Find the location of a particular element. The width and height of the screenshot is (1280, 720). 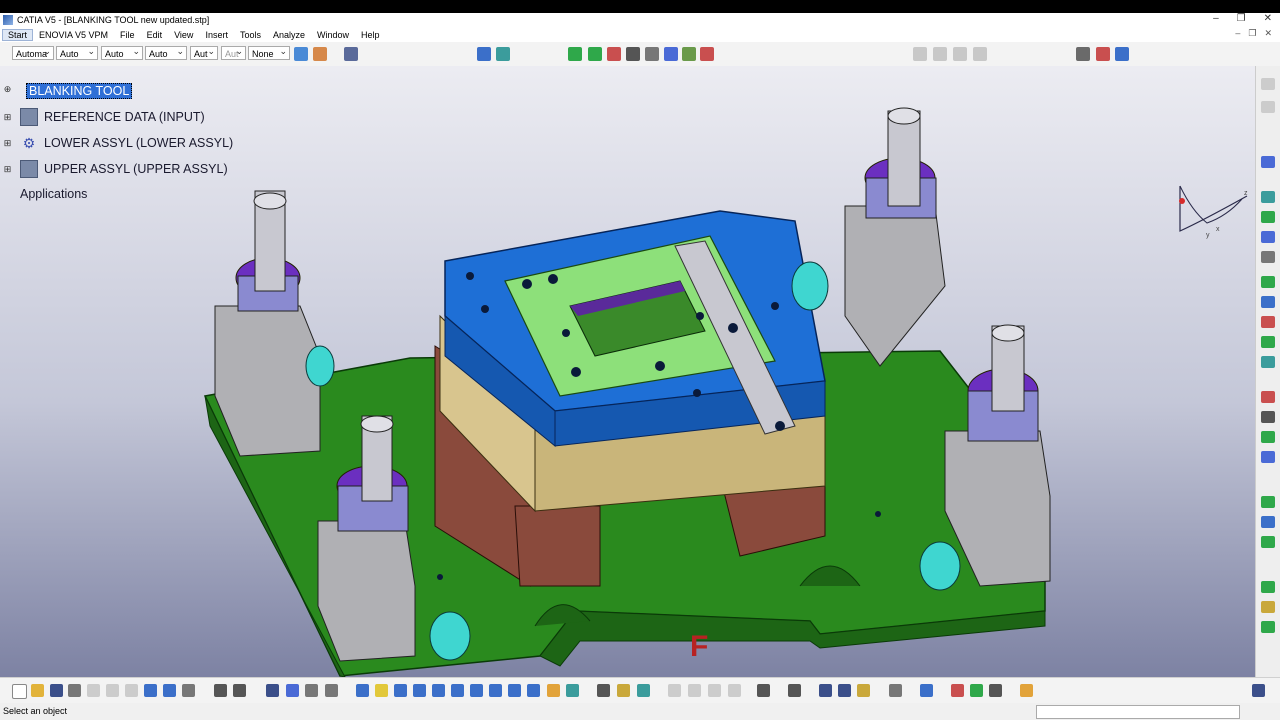

rotate-icon is located at coordinates (419, 690).